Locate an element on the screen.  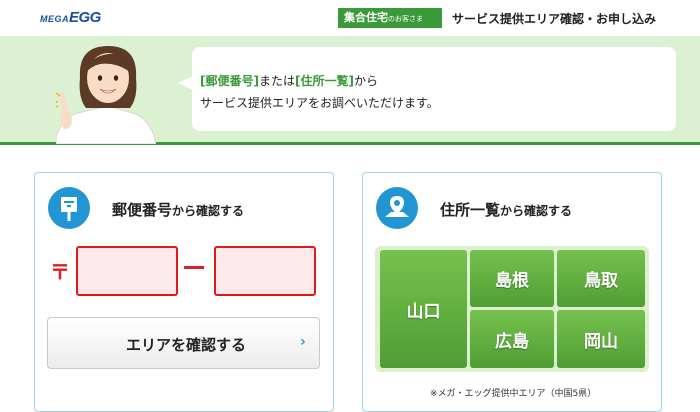
badge-suffix: のお客さま is located at coordinates (405, 19).